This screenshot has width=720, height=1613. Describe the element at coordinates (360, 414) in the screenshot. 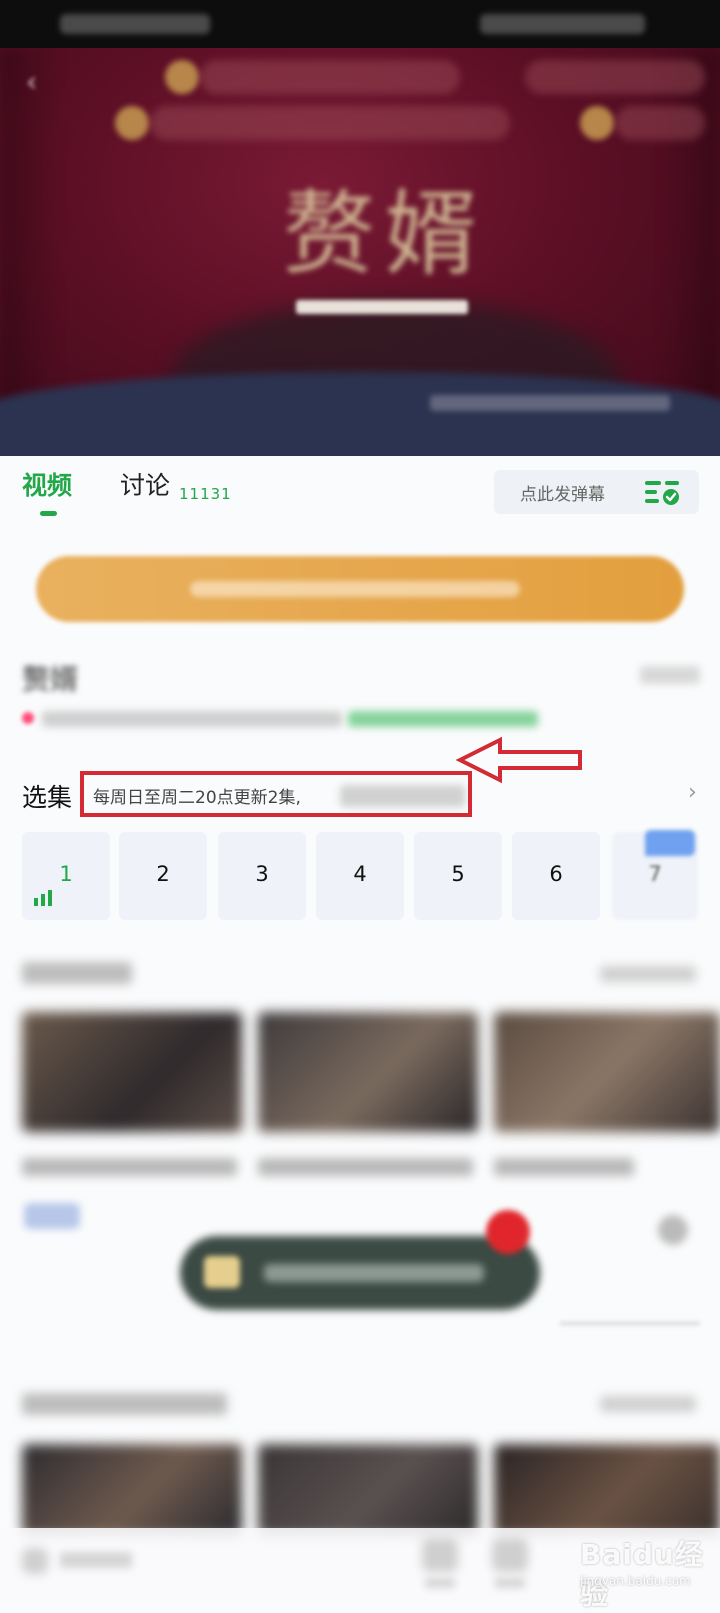

I see `video-frame-wave` at that location.